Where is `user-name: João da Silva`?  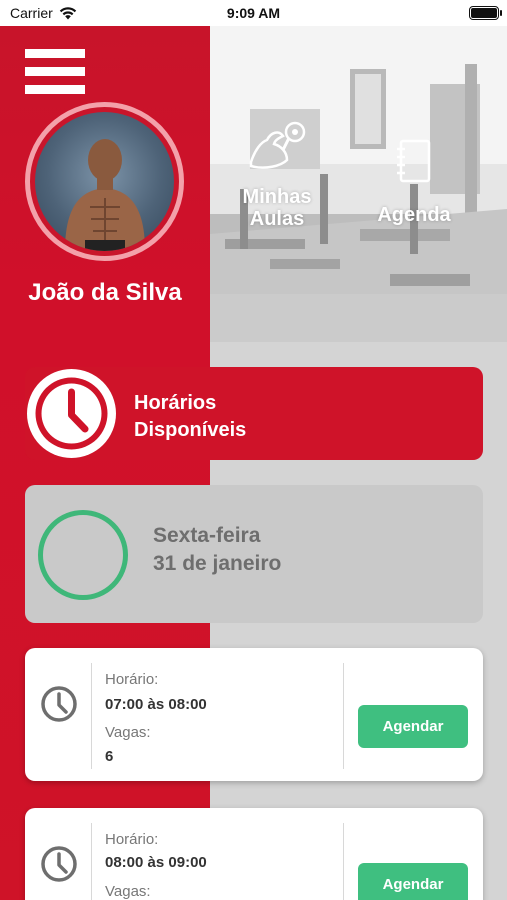
user-name: João da Silva is located at coordinates (105, 292).